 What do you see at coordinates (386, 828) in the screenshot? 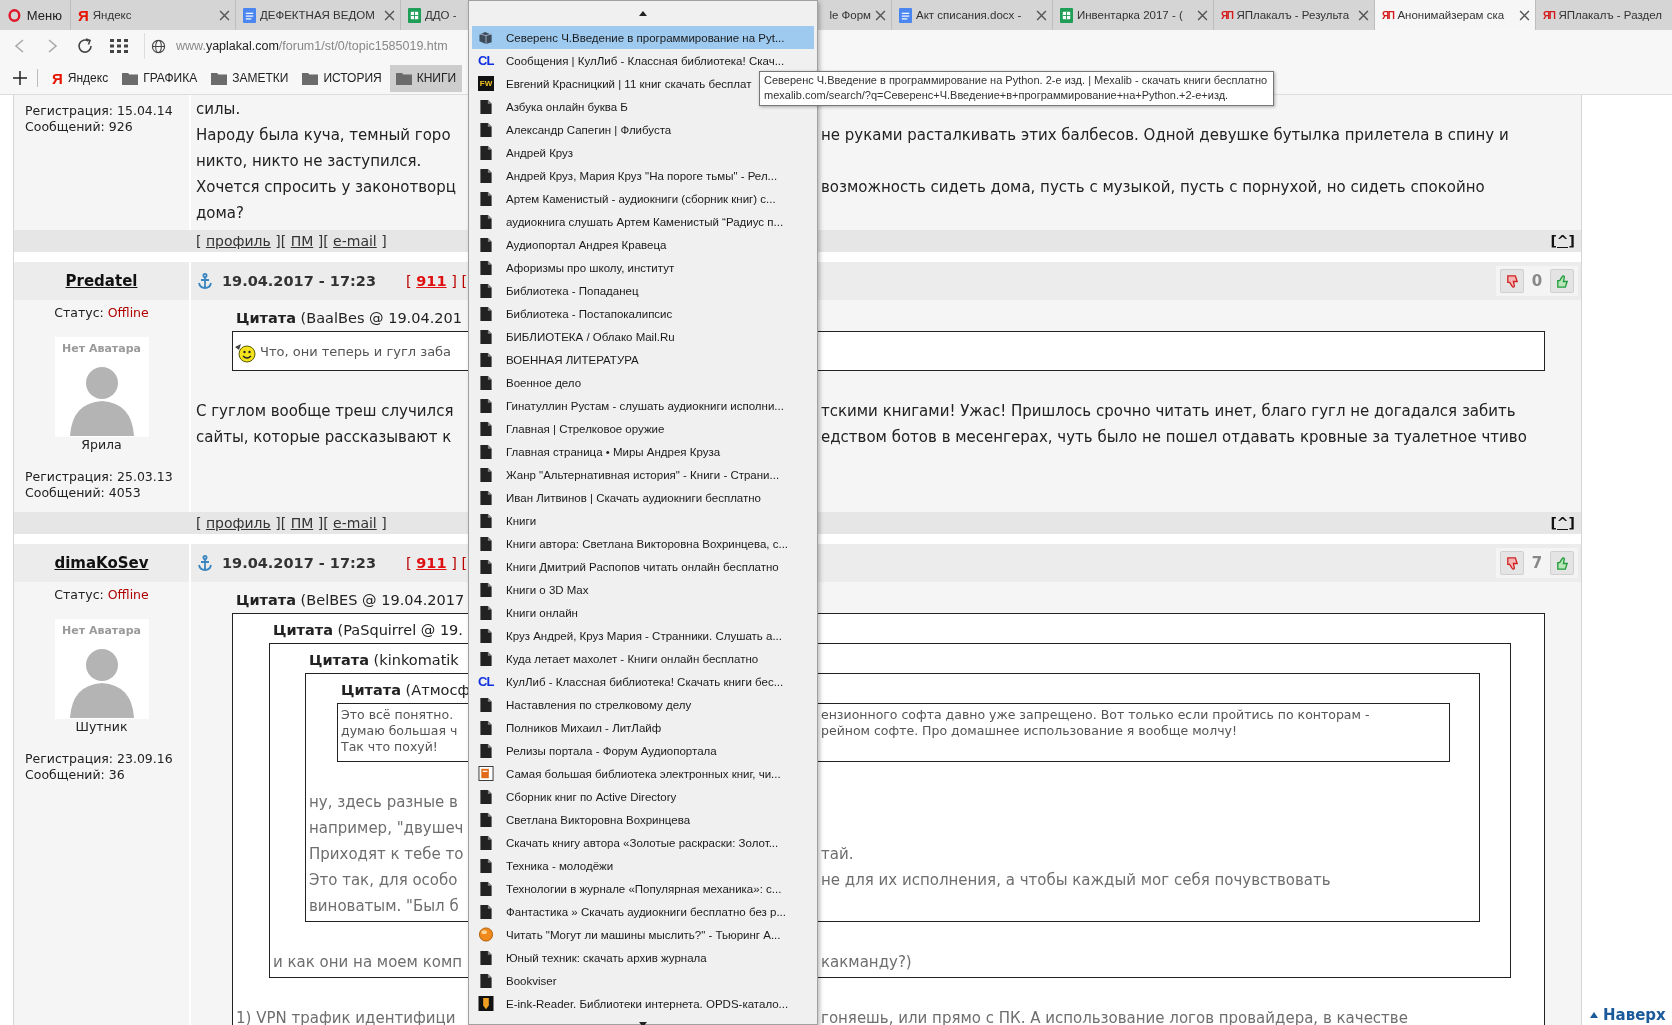
I see `post-text: например, "двушеч` at bounding box center [386, 828].